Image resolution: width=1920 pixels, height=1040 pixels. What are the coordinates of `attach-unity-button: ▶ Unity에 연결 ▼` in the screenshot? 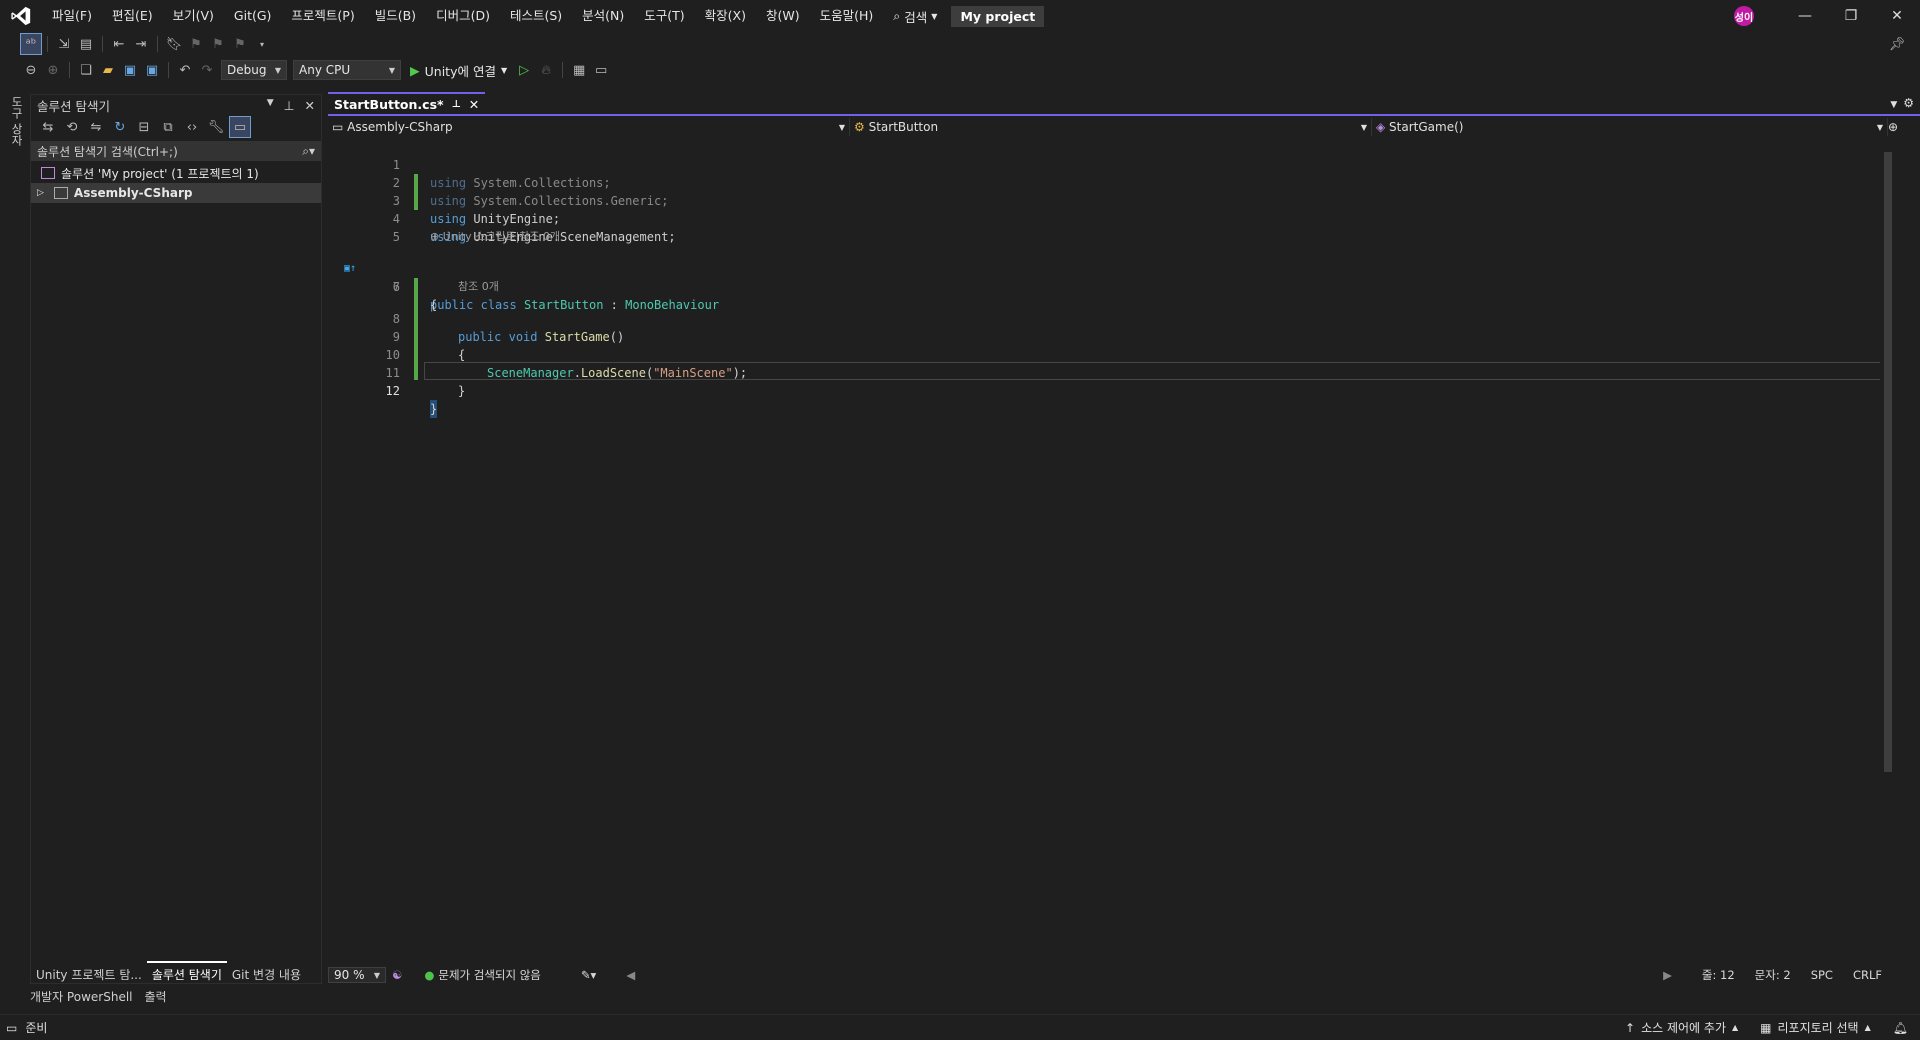 It's located at (458, 70).